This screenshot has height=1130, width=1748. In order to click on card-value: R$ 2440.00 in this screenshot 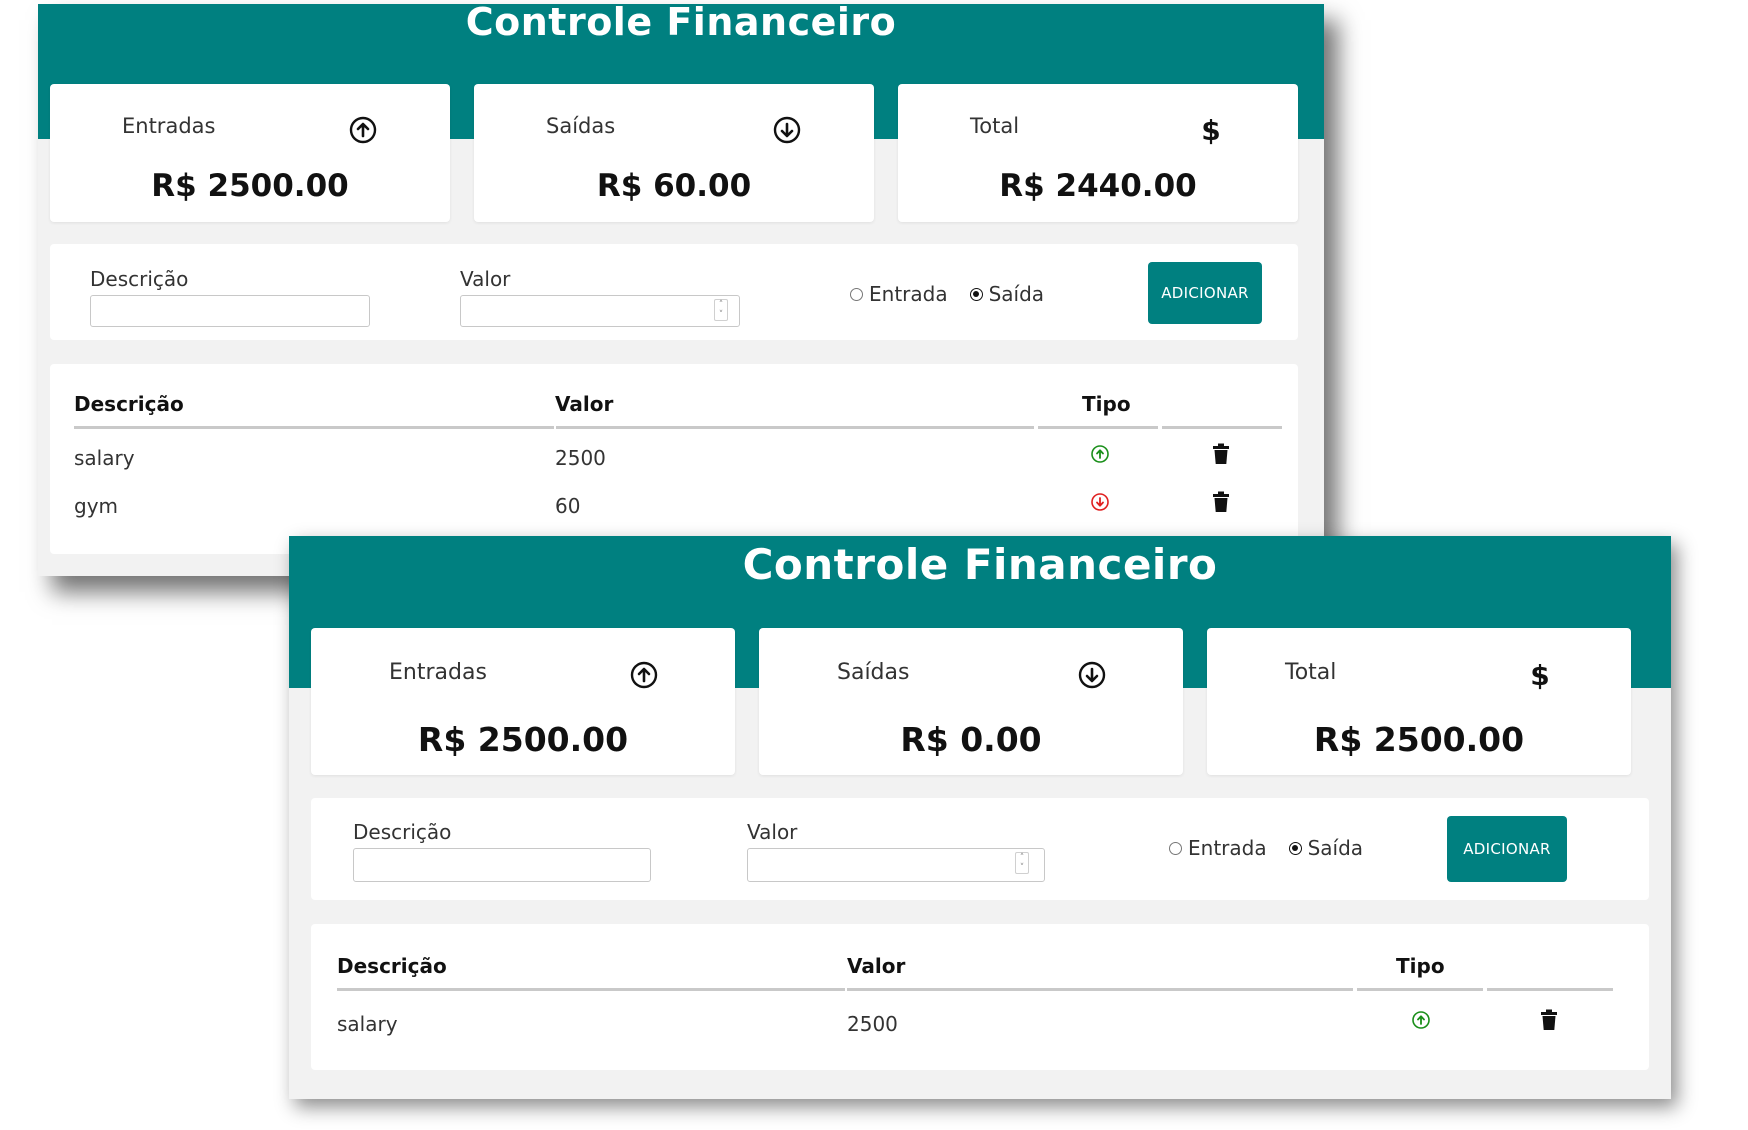, I will do `click(1098, 186)`.